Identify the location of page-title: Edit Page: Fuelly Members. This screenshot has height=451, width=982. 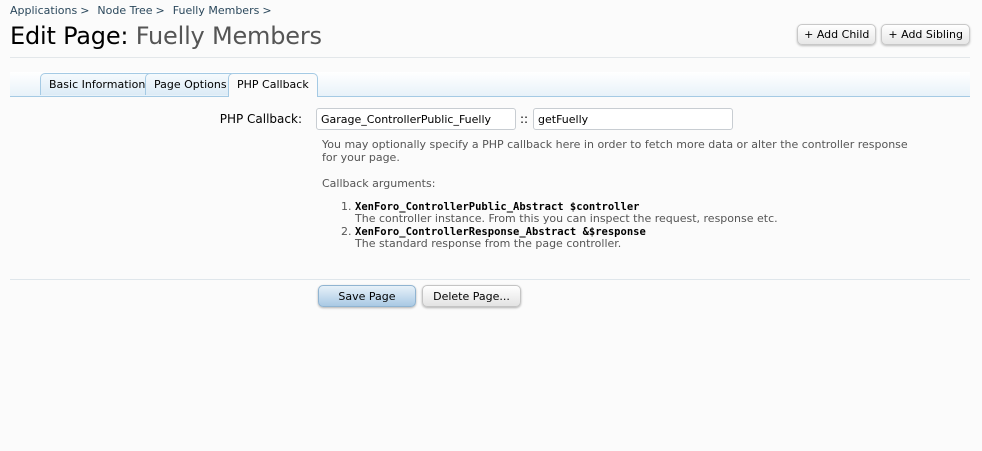
(166, 36).